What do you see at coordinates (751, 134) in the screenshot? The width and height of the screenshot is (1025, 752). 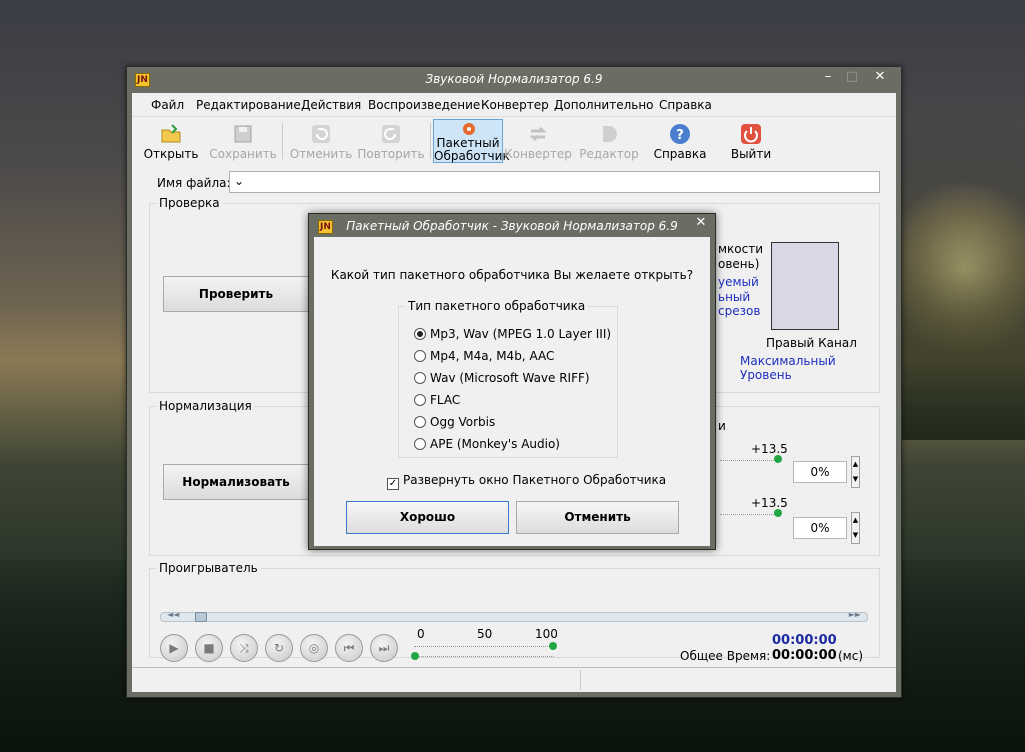 I see `power-icon` at bounding box center [751, 134].